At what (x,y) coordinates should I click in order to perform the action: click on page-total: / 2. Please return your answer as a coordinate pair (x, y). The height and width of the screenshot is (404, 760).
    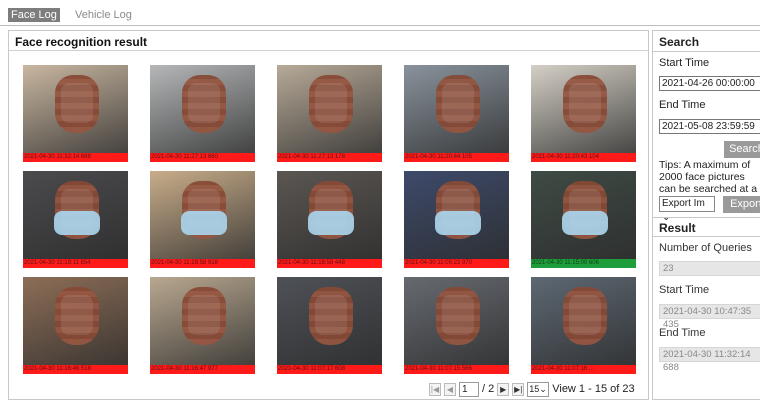
    Looking at the image, I should click on (488, 389).